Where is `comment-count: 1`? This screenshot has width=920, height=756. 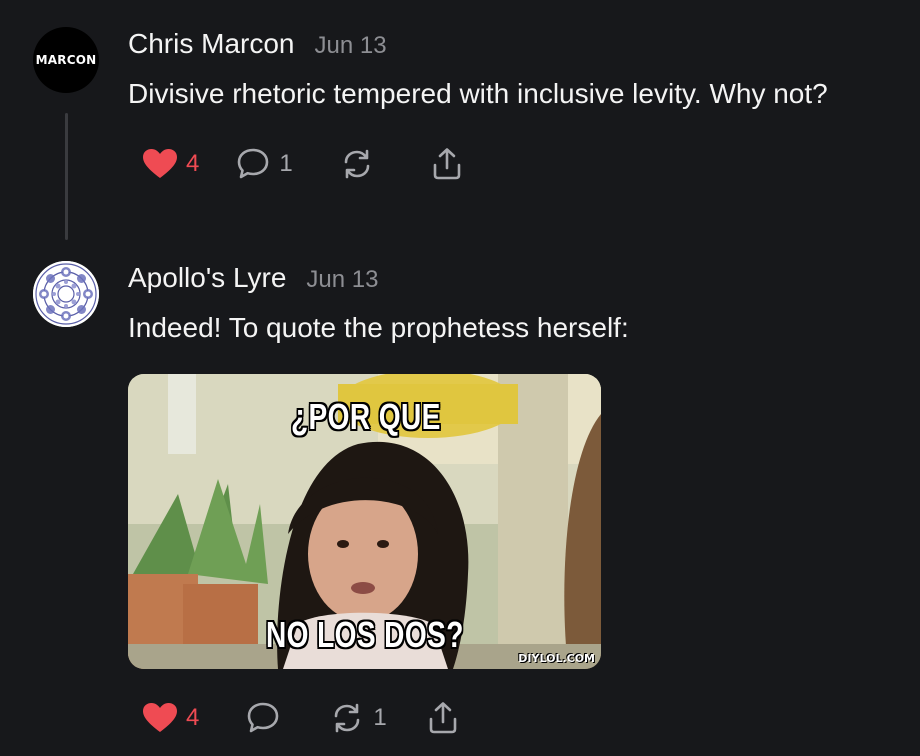 comment-count: 1 is located at coordinates (286, 163).